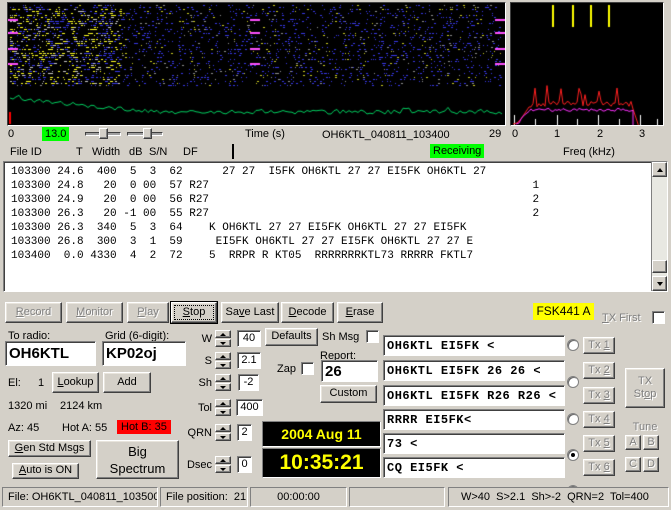 This screenshot has width=671, height=510. I want to click on defaults-button: Defaults, so click(291, 337).